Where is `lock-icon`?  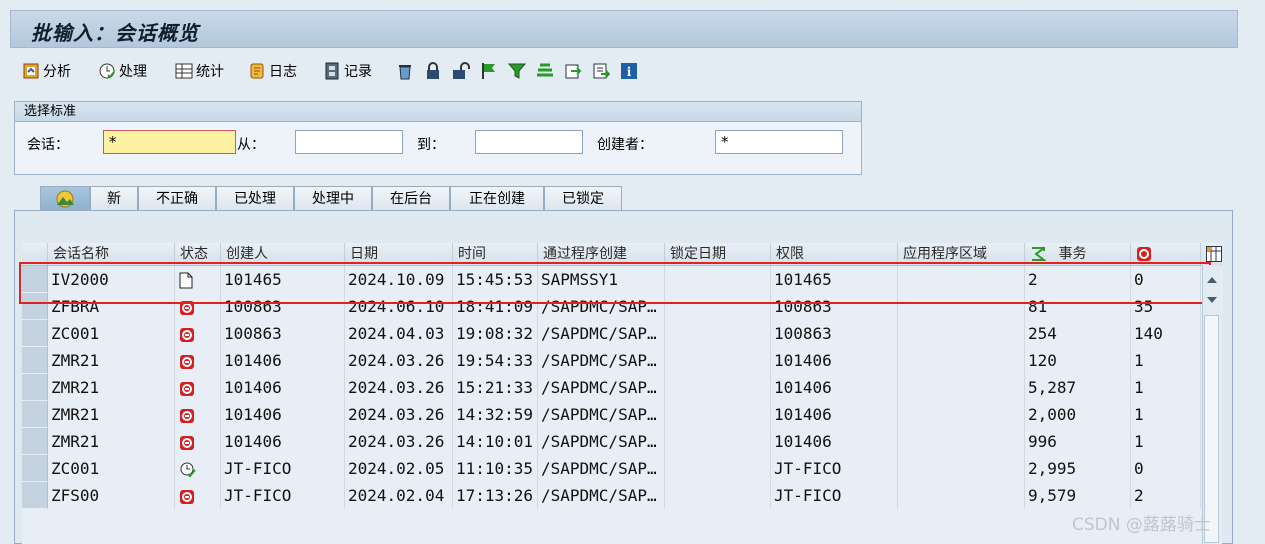 lock-icon is located at coordinates (433, 70).